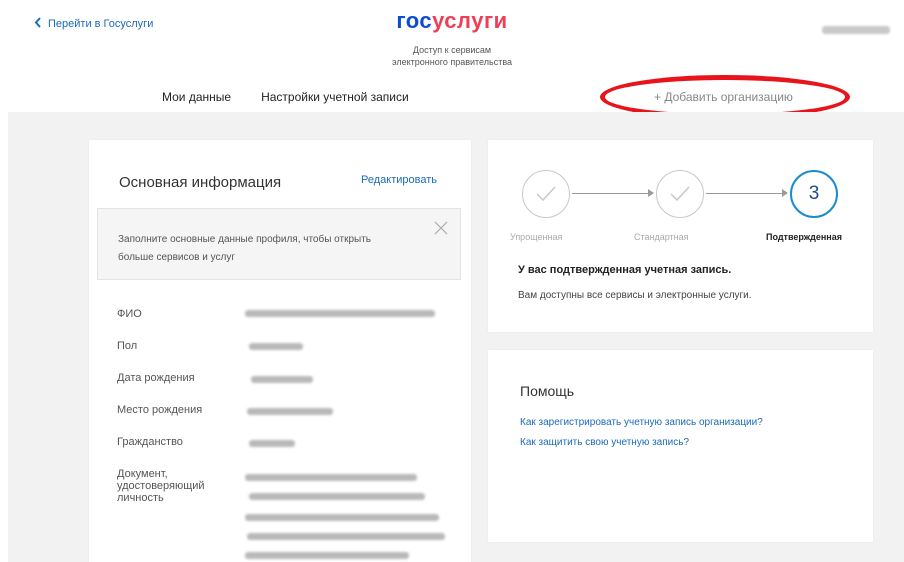 The height and width of the screenshot is (562, 904). What do you see at coordinates (547, 391) in the screenshot?
I see `help-title: Помощь` at bounding box center [547, 391].